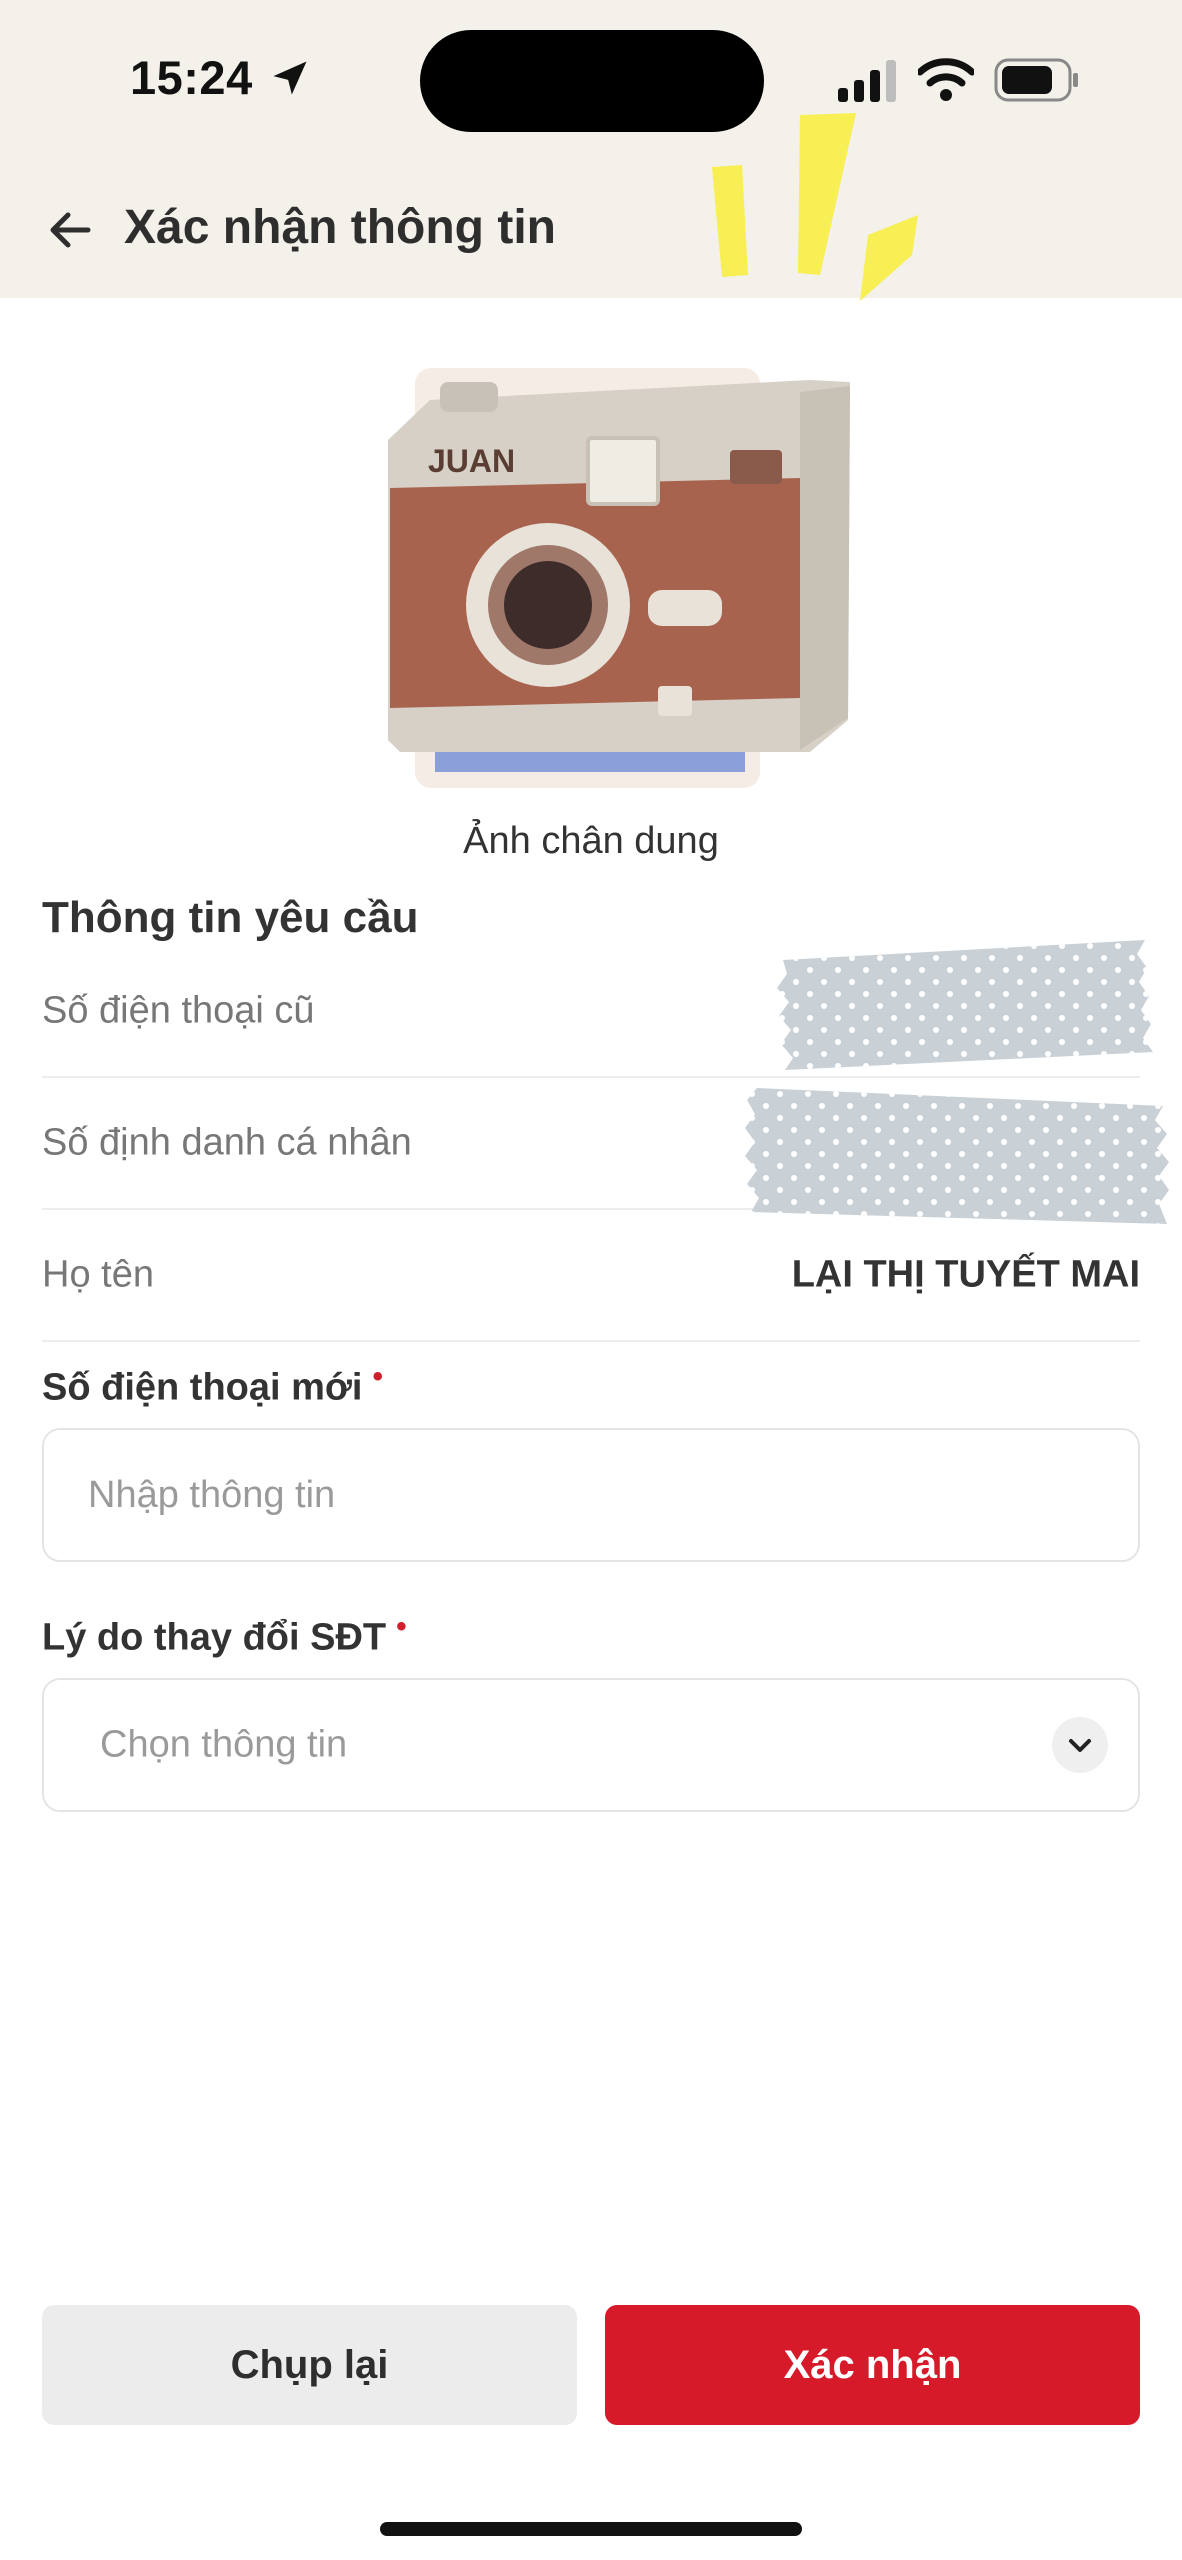 This screenshot has height=2560, width=1182. I want to click on home-indicator, so click(591, 2529).